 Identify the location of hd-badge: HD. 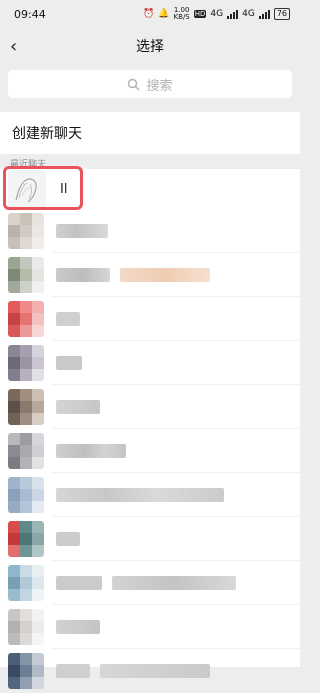
(200, 14).